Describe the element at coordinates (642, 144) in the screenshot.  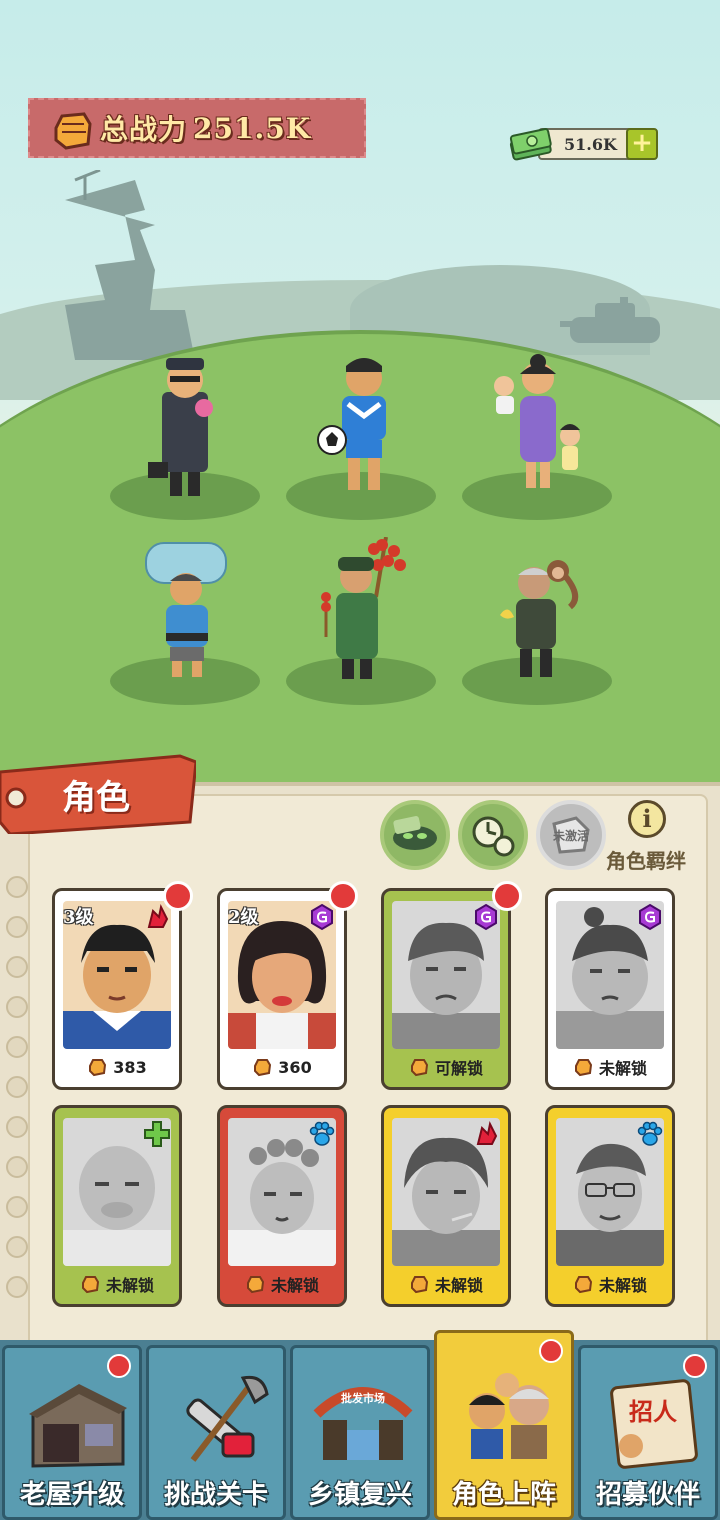
I see `add-cash-button: +` at that location.